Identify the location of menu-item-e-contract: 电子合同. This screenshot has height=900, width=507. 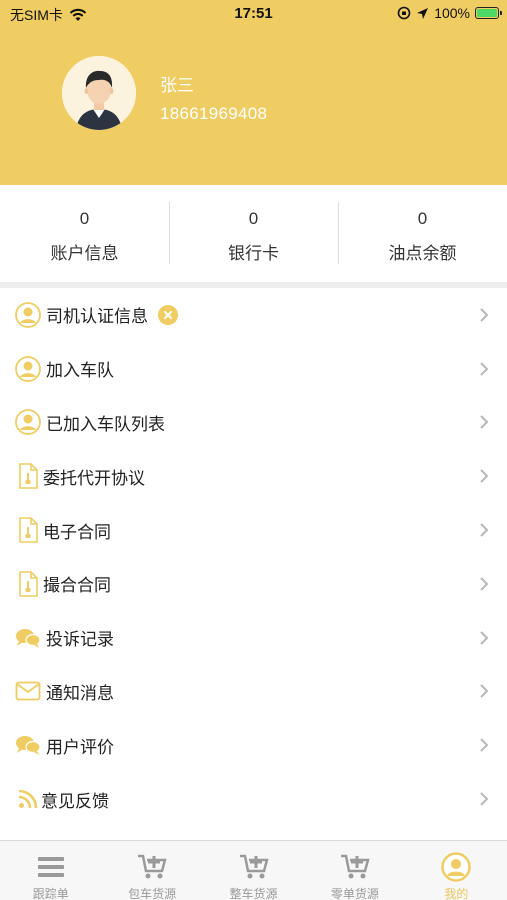
(253, 530).